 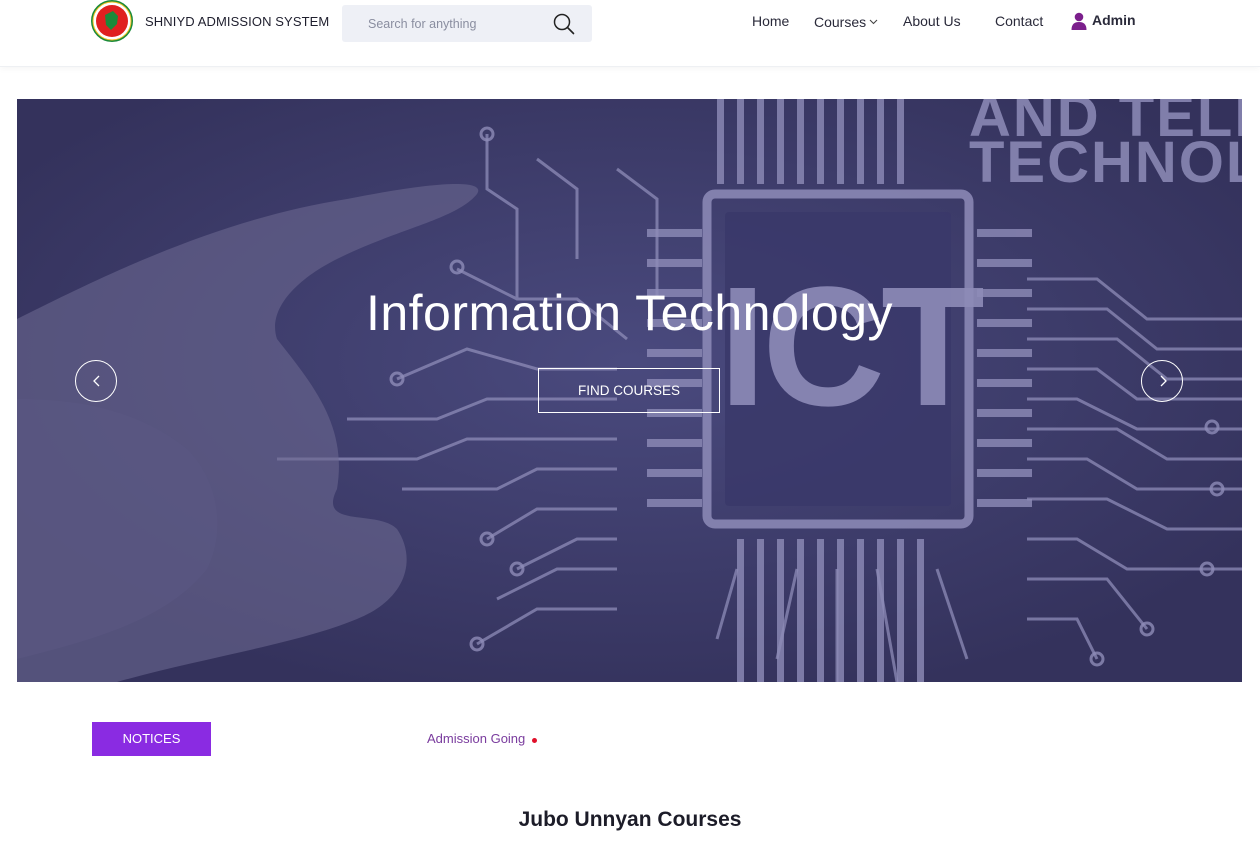 What do you see at coordinates (237, 21) in the screenshot?
I see `brand-name: SHNIYD ADMISSION SYSTEM` at bounding box center [237, 21].